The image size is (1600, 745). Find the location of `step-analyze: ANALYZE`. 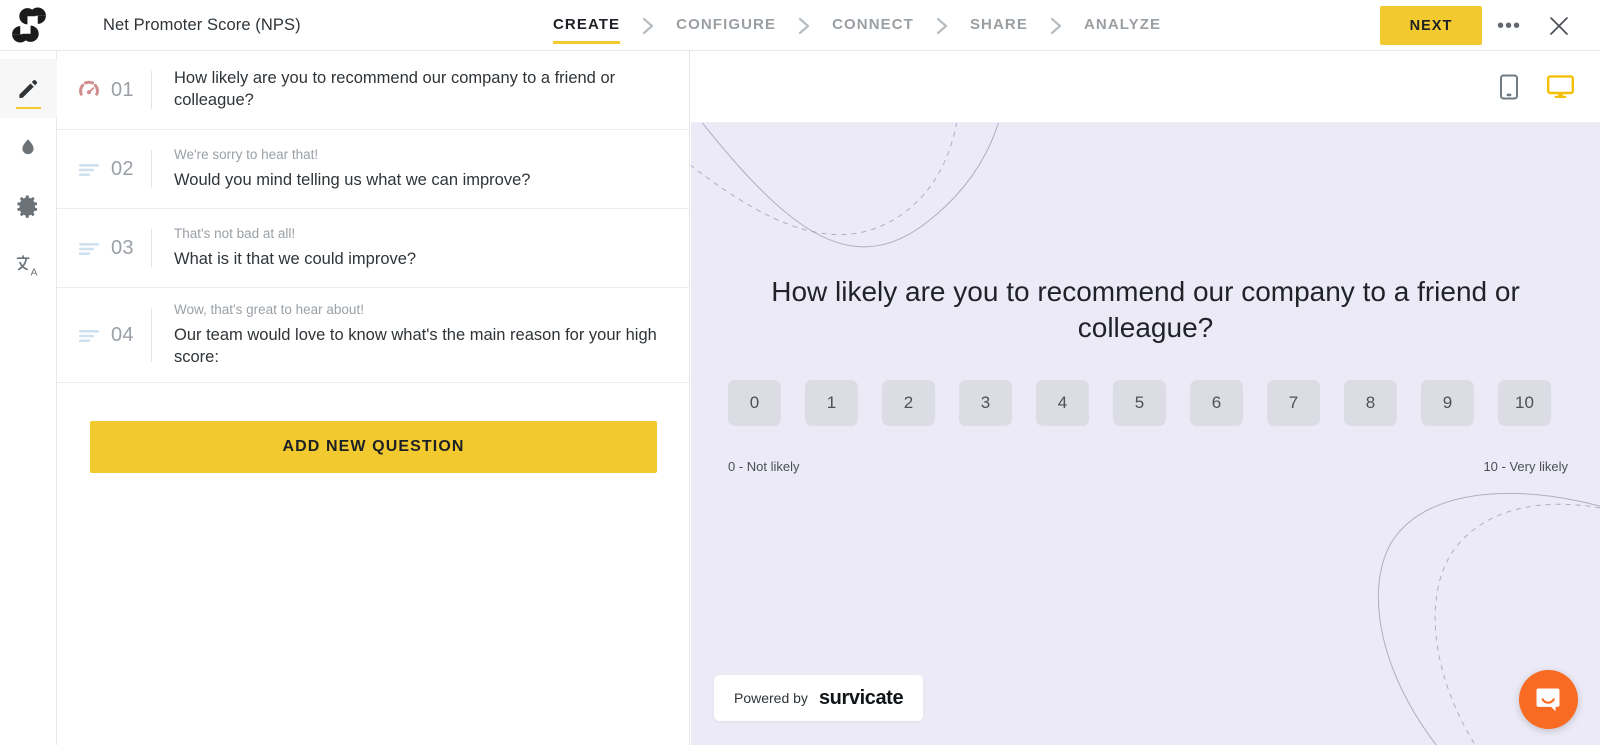

step-analyze: ANALYZE is located at coordinates (1122, 25).